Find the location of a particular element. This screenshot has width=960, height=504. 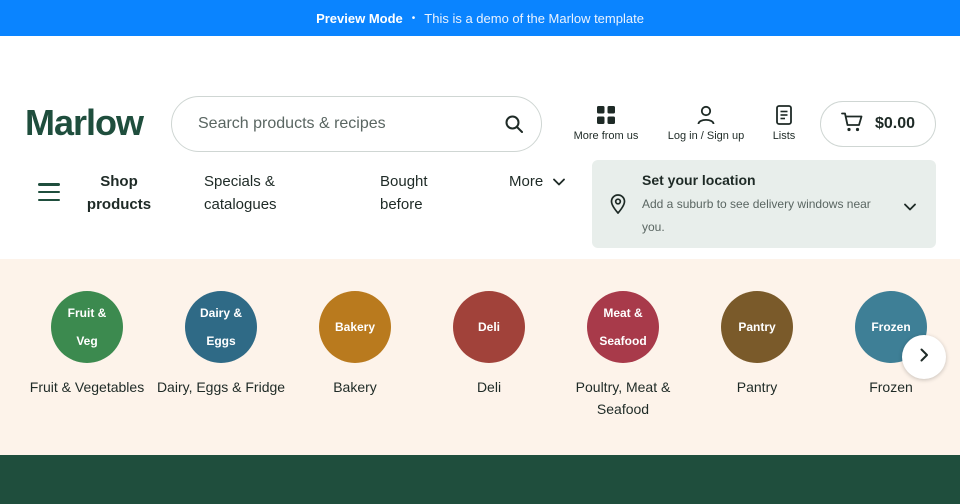

list-icon is located at coordinates (784, 115).